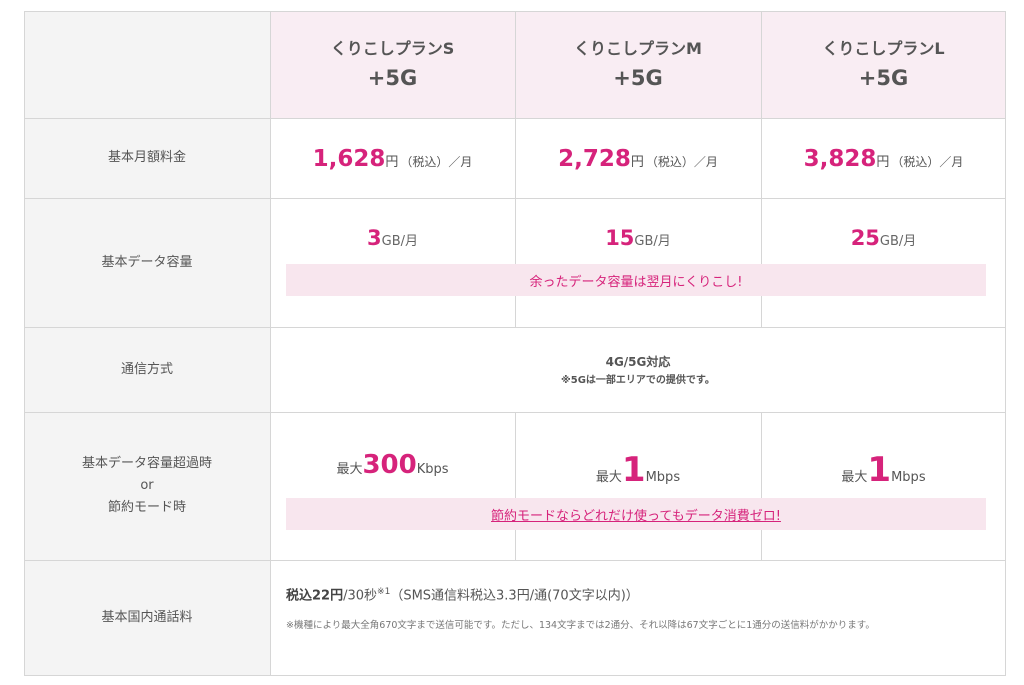 The height and width of the screenshot is (685, 1024). What do you see at coordinates (146, 463) in the screenshot?
I see `label-line: 基本データ容量超過時` at bounding box center [146, 463].